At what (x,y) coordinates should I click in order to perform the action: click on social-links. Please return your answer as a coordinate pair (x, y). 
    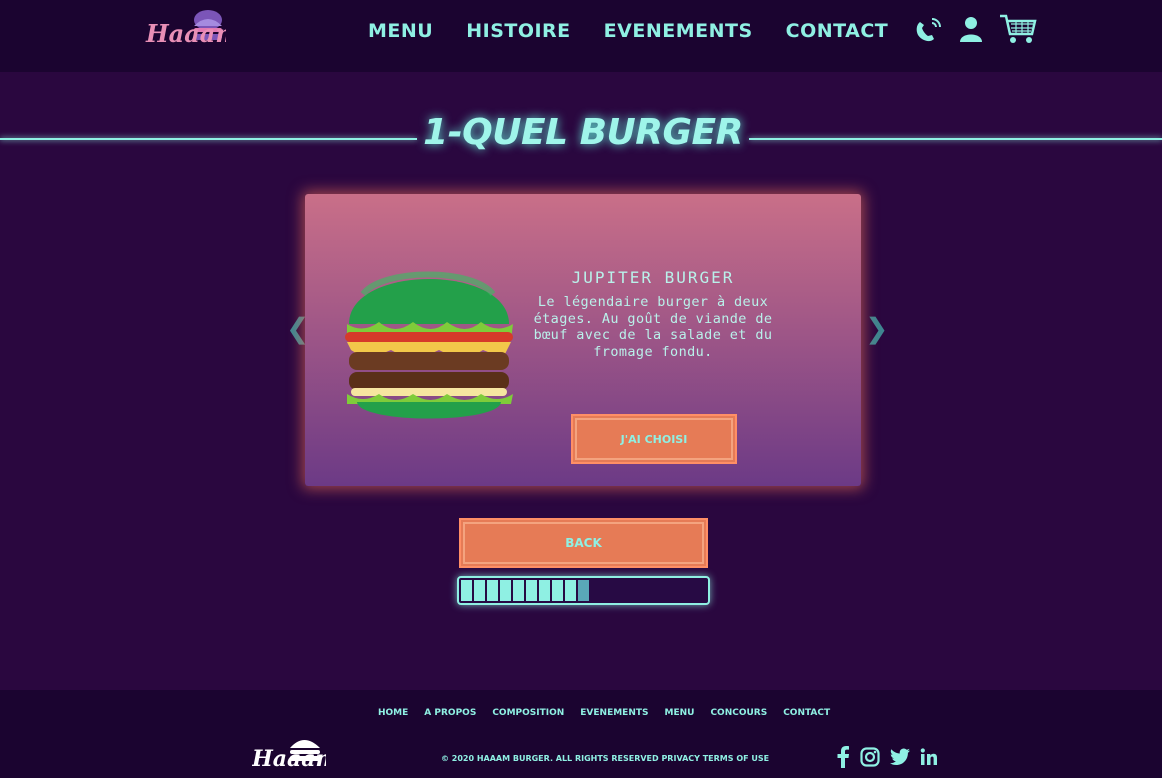
    Looking at the image, I should click on (887, 757).